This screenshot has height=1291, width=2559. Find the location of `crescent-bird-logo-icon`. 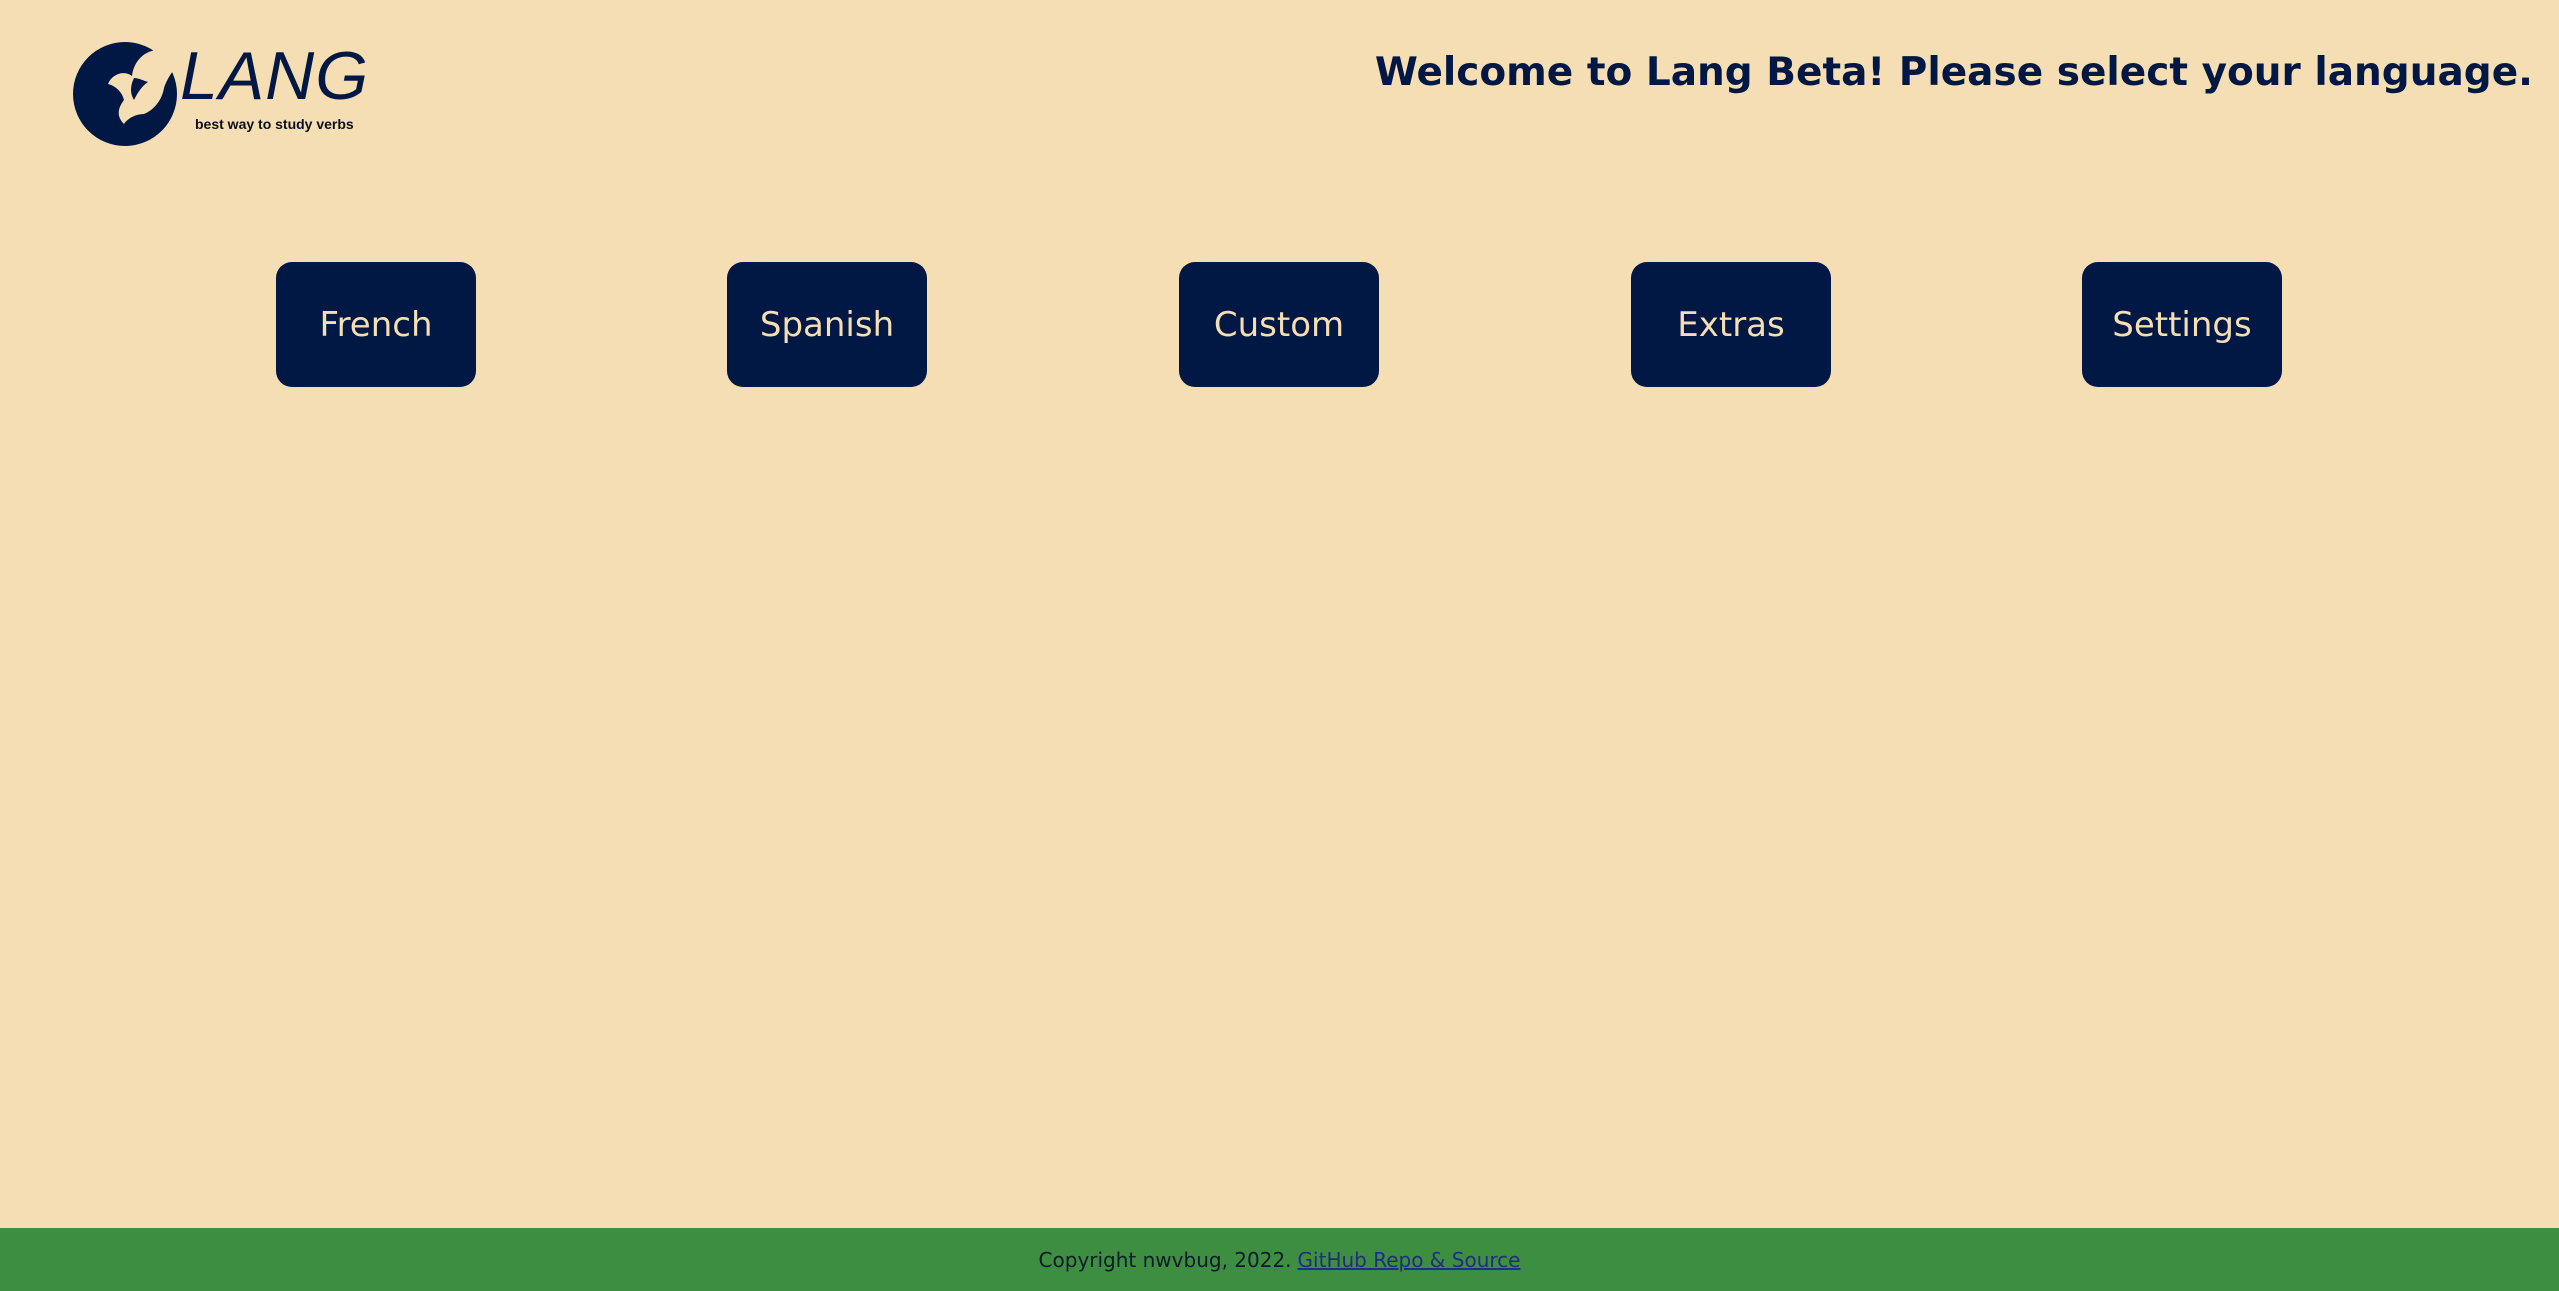

crescent-bird-logo-icon is located at coordinates (127, 94).